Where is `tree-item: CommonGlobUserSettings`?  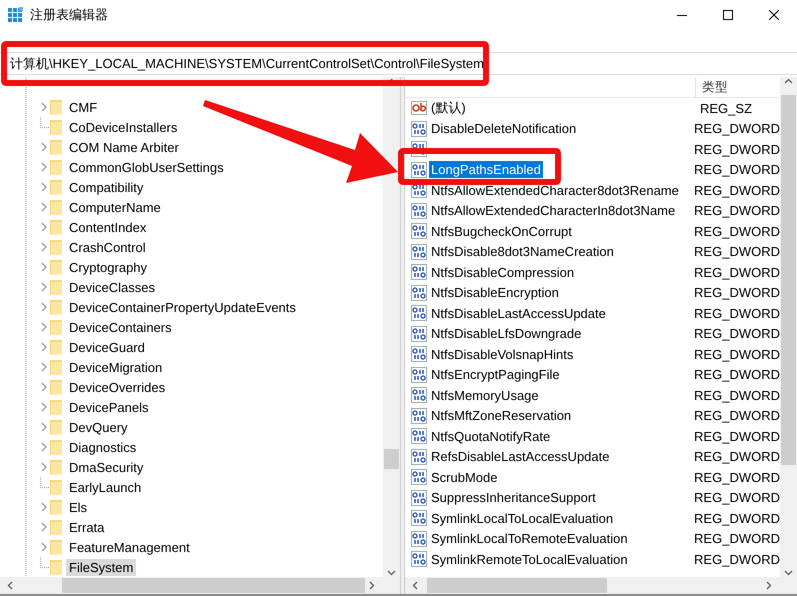 tree-item: CommonGlobUserSettings is located at coordinates (146, 167).